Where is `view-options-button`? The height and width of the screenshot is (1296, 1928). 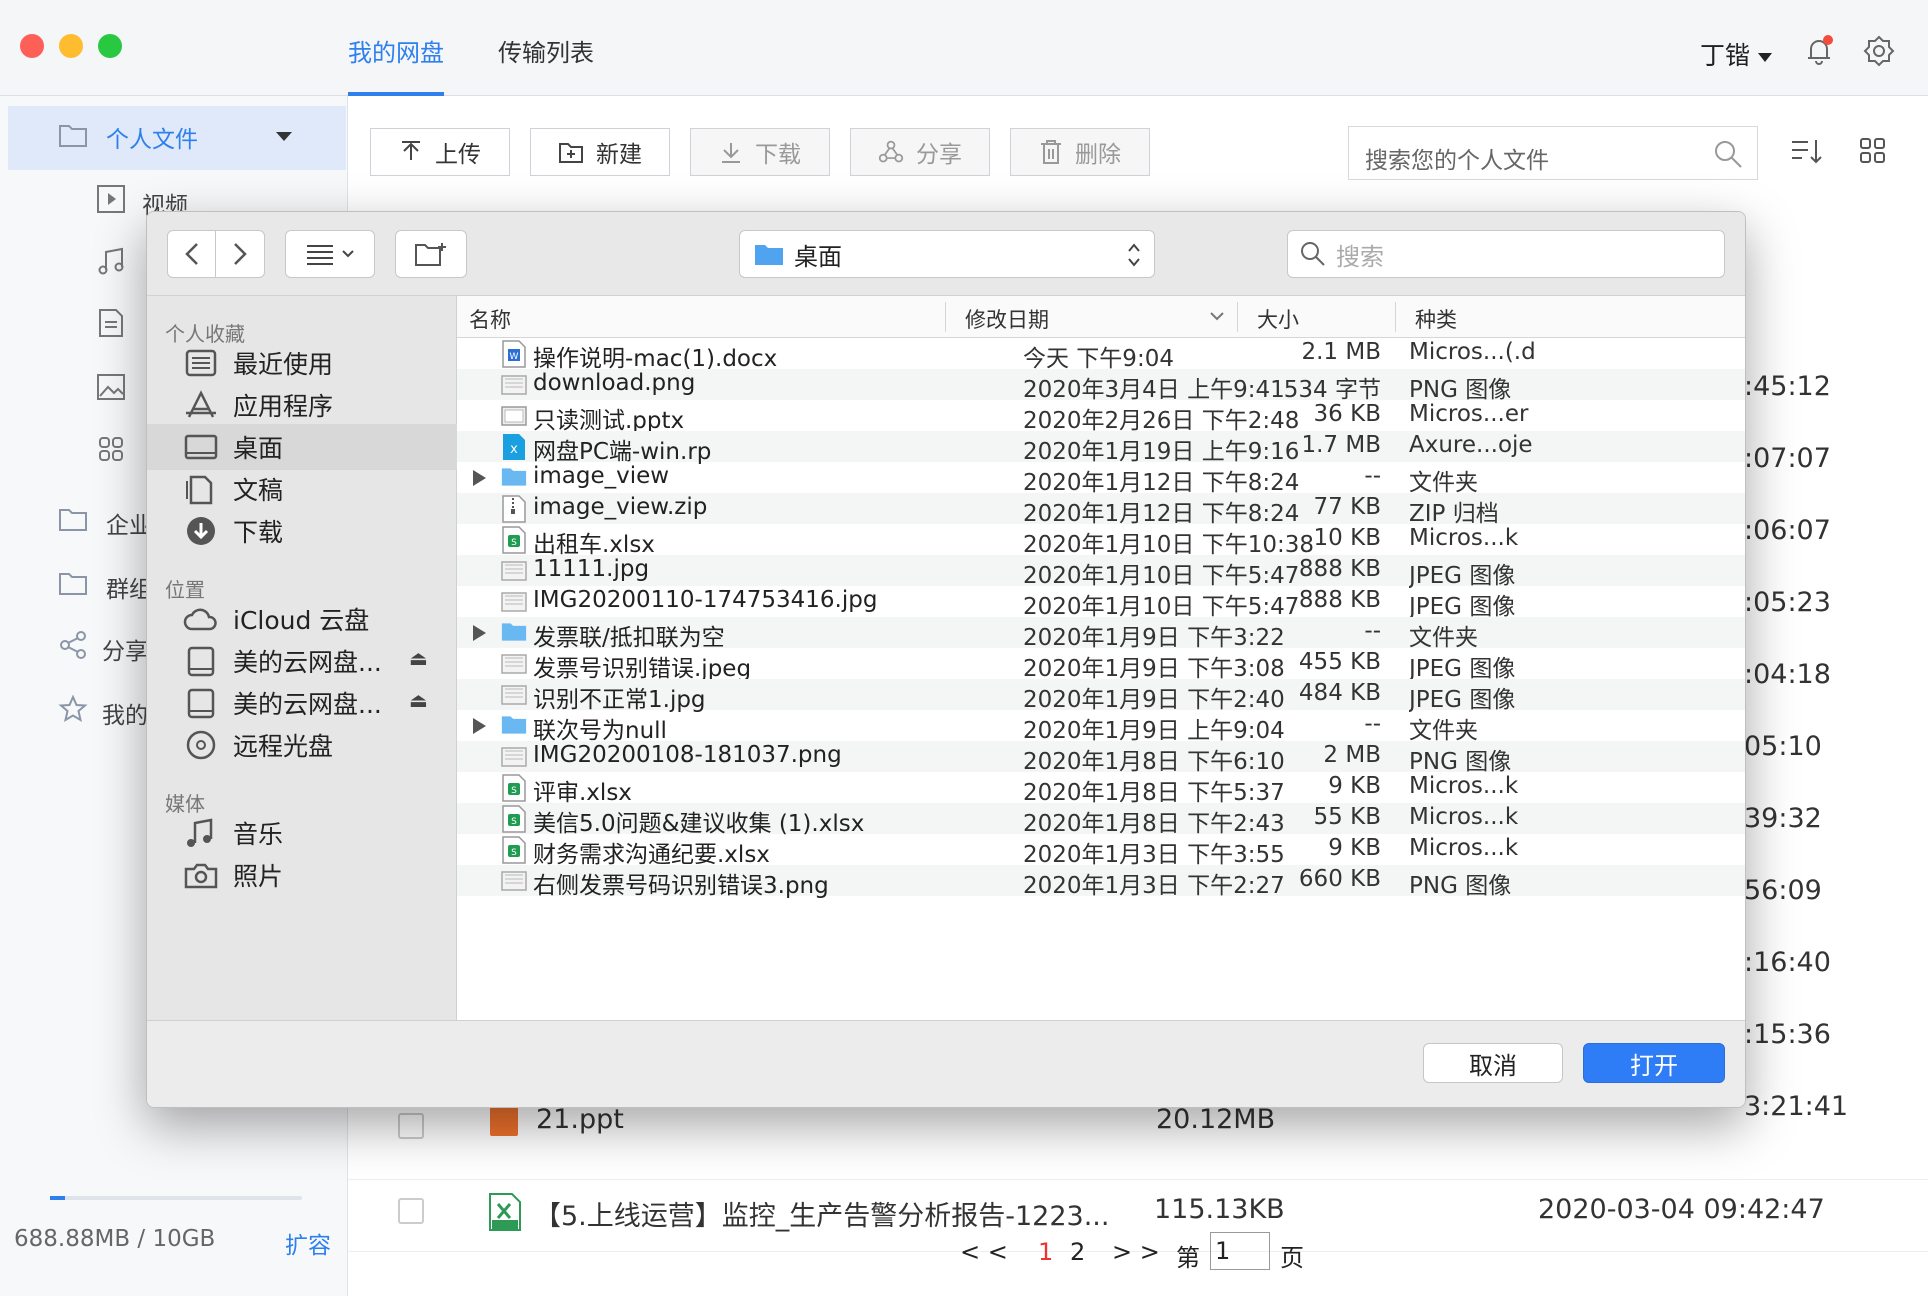
view-options-button is located at coordinates (330, 254).